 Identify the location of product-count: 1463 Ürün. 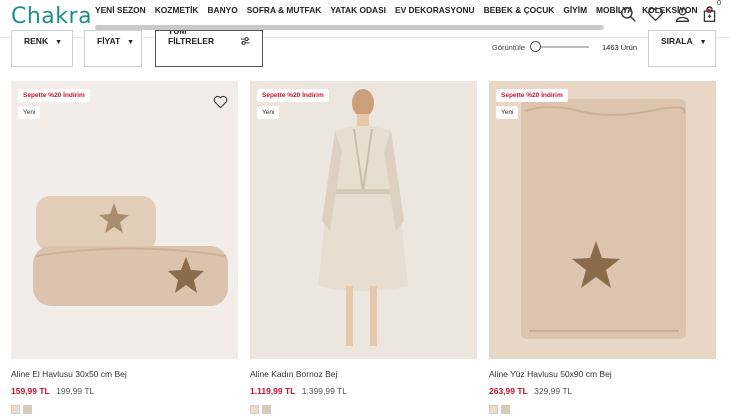
(620, 47).